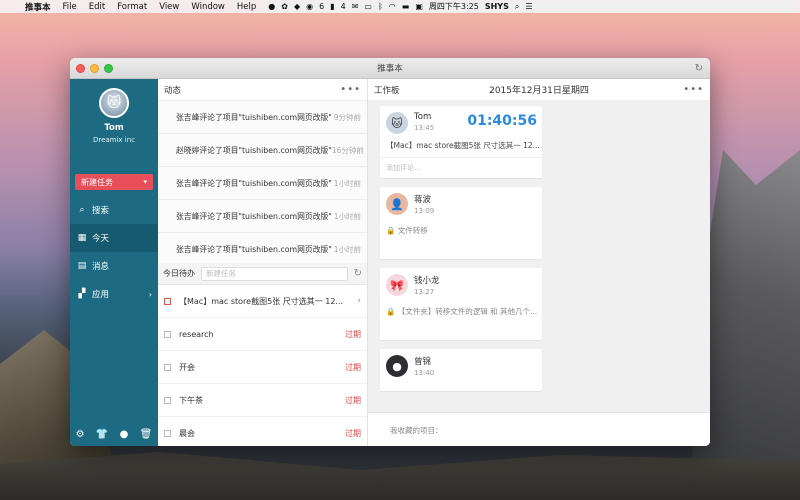  I want to click on new-task-button: 新建任务 ▾, so click(114, 182).